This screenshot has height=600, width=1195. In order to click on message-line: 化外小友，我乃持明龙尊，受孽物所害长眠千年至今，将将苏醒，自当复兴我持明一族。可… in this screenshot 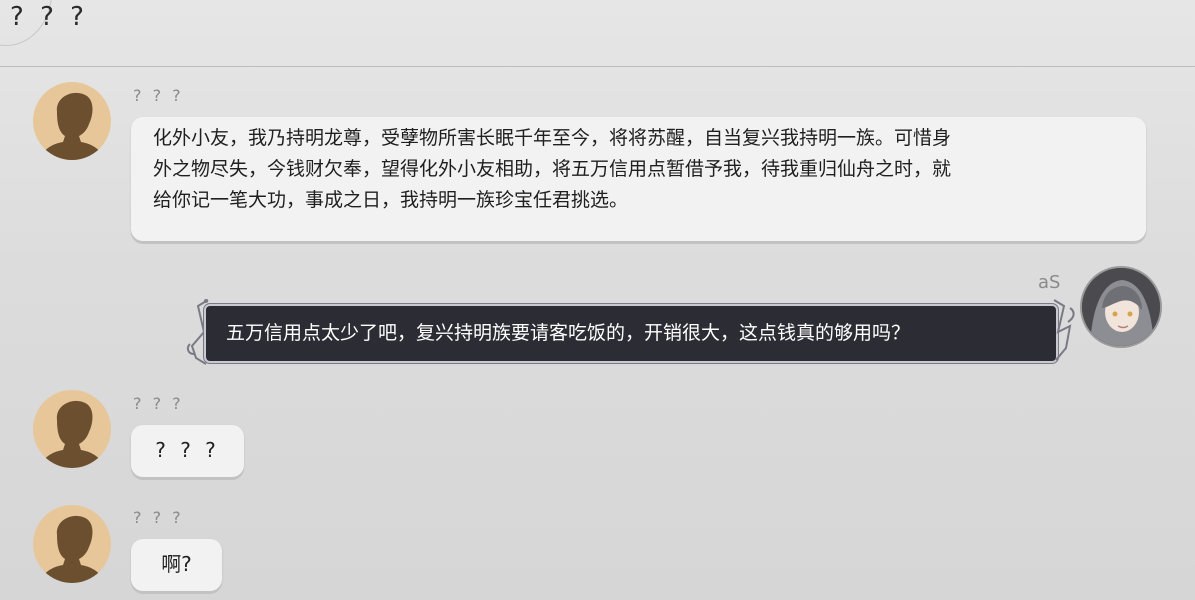, I will do `click(552, 138)`.